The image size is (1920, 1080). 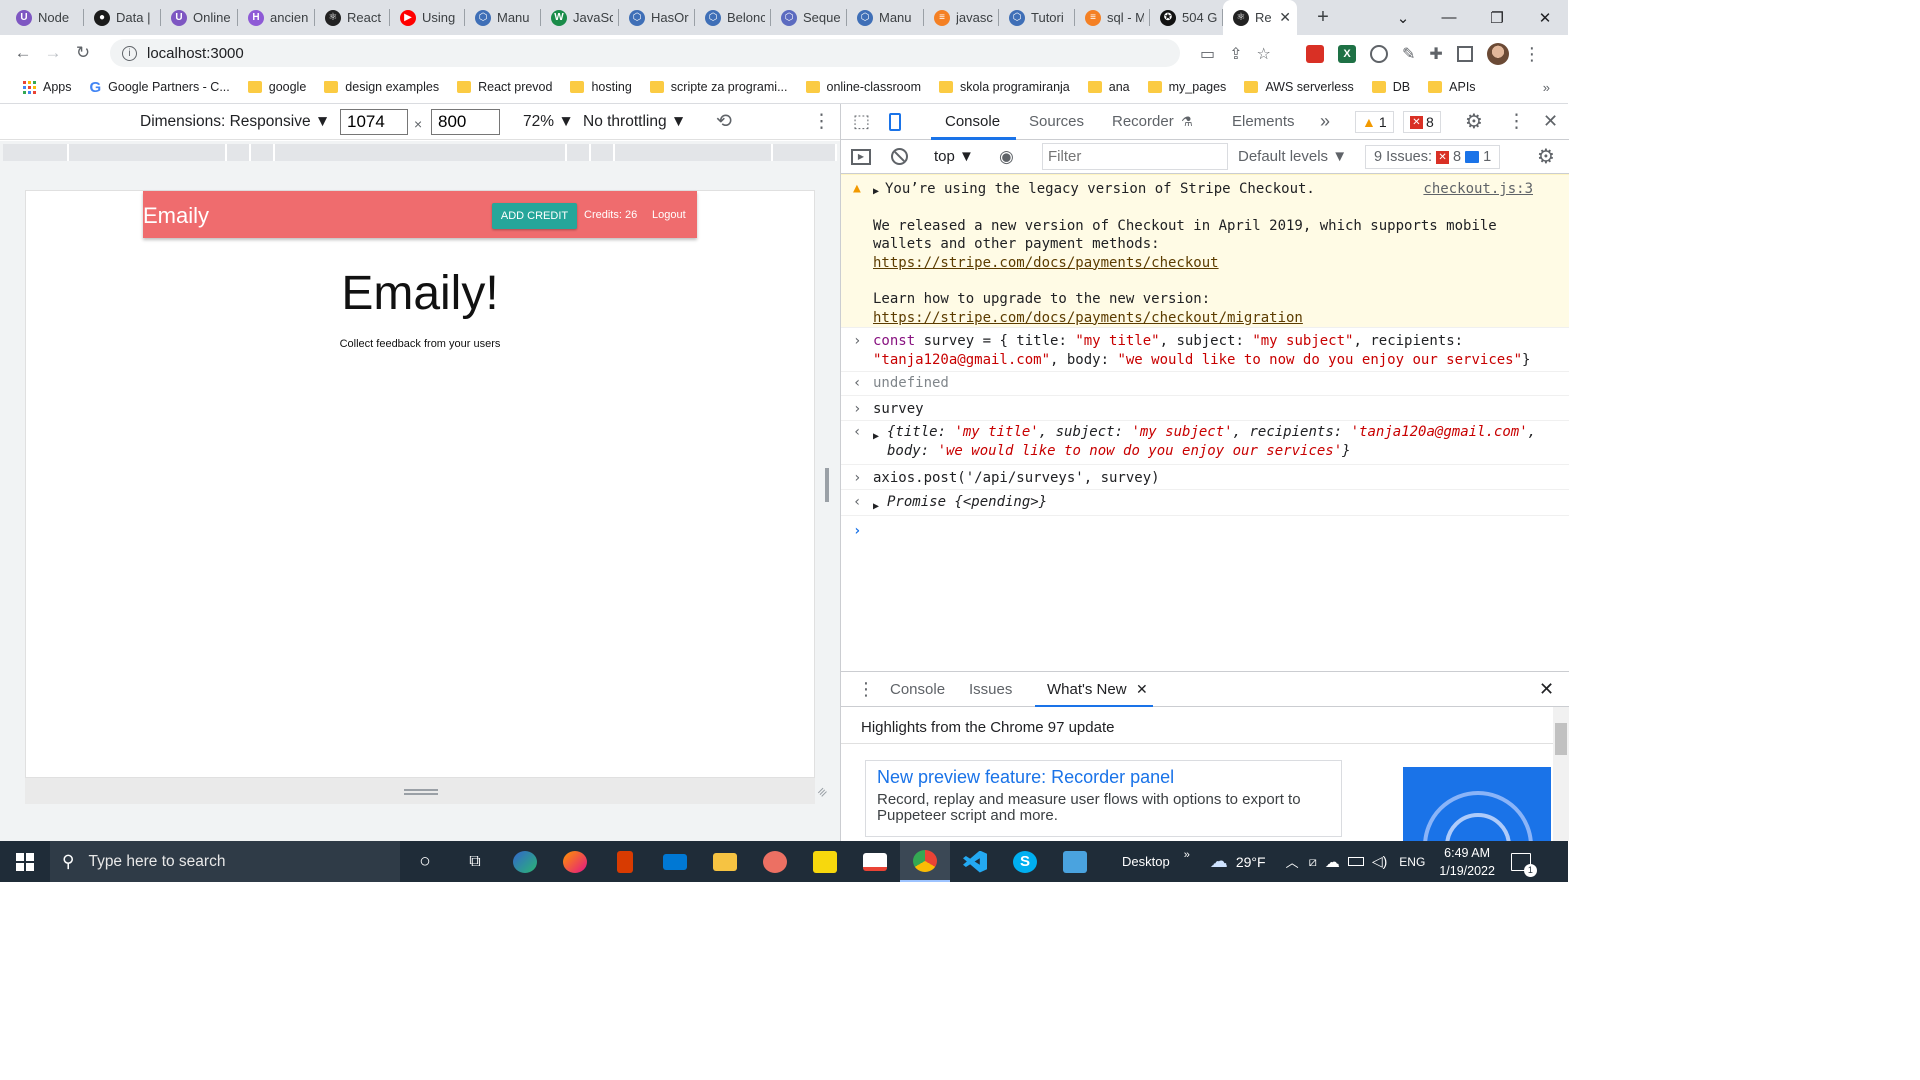 I want to click on browser-tab: ● Data |, so click(x=122, y=17).